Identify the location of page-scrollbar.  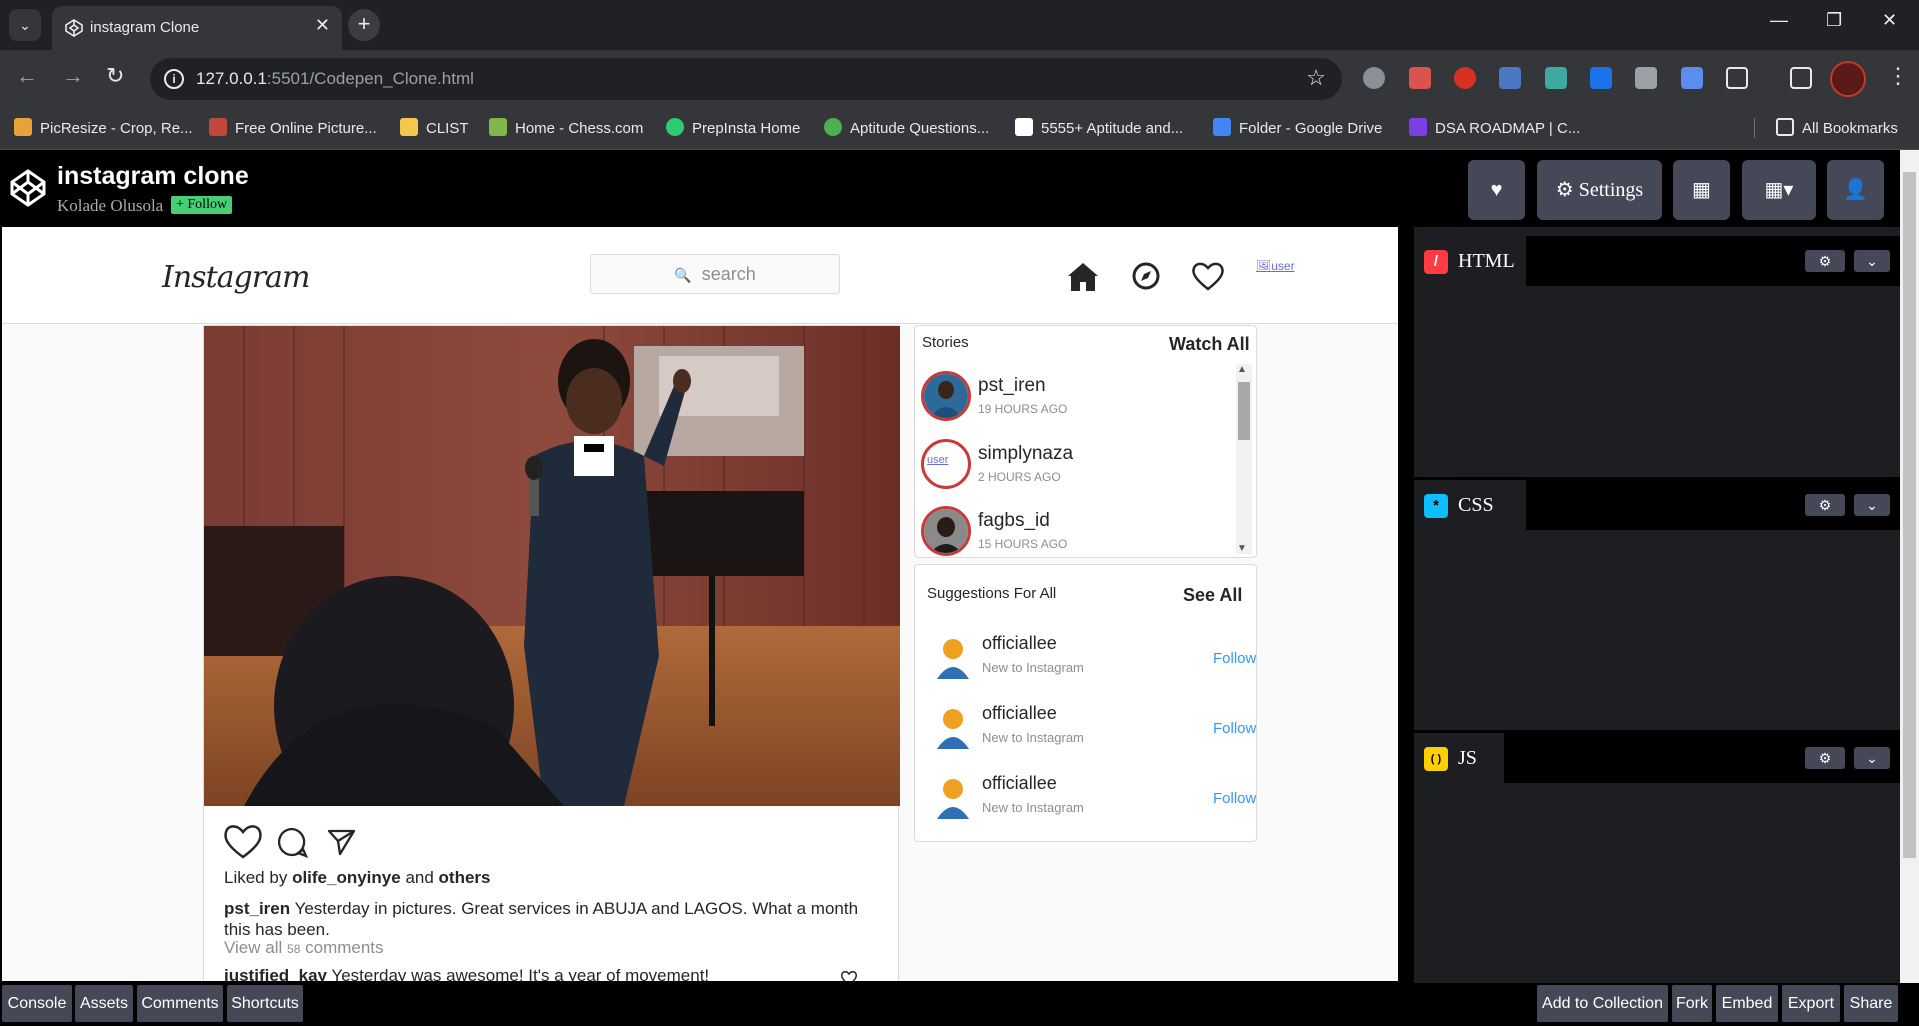
(1909, 566).